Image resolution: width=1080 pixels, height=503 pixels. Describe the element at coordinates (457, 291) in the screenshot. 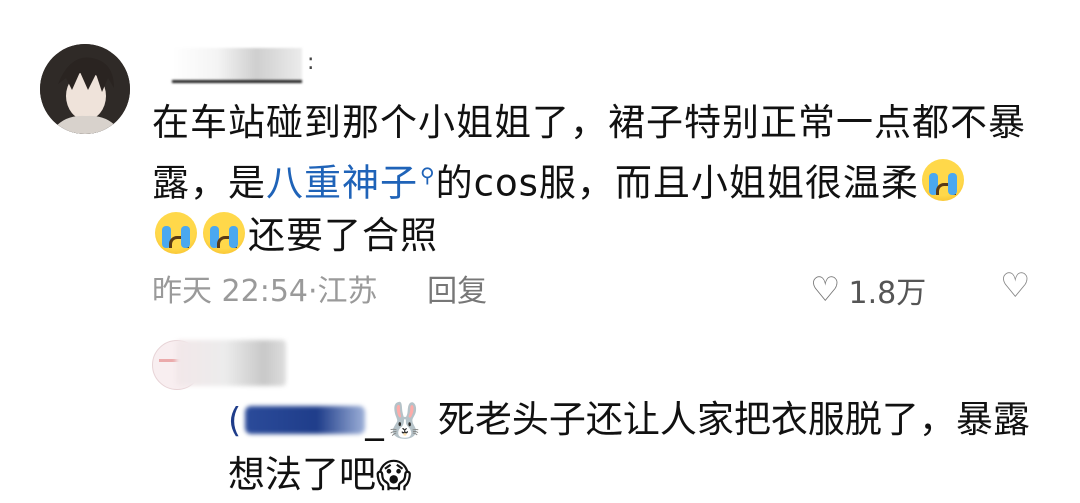

I see `reply-button: 回复` at that location.